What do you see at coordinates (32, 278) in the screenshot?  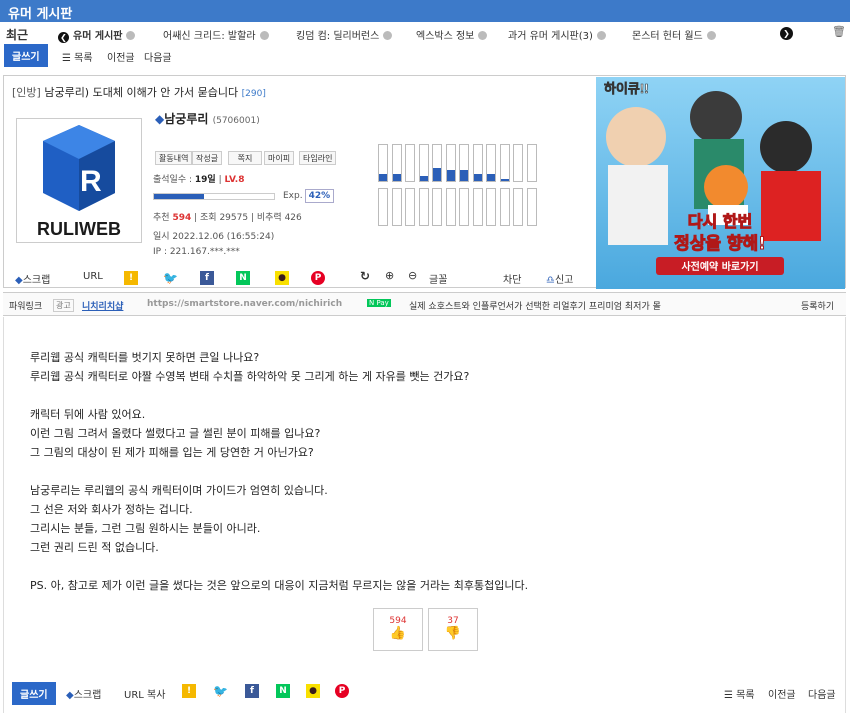 I see `scrap-button: ◆스크랩` at bounding box center [32, 278].